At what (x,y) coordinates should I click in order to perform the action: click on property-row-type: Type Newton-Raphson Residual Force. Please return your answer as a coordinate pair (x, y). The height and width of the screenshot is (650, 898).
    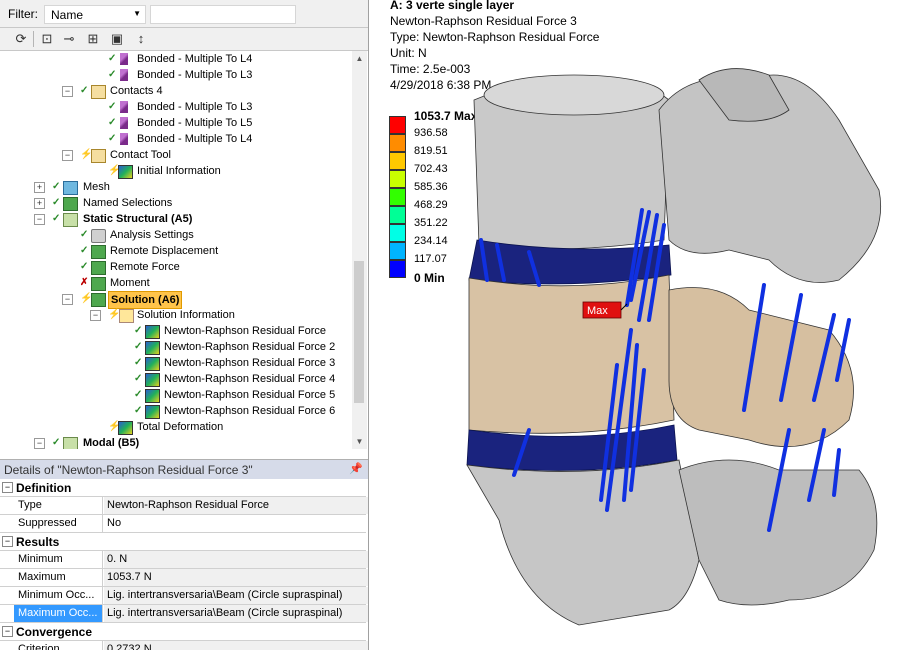
    Looking at the image, I should click on (184, 506).